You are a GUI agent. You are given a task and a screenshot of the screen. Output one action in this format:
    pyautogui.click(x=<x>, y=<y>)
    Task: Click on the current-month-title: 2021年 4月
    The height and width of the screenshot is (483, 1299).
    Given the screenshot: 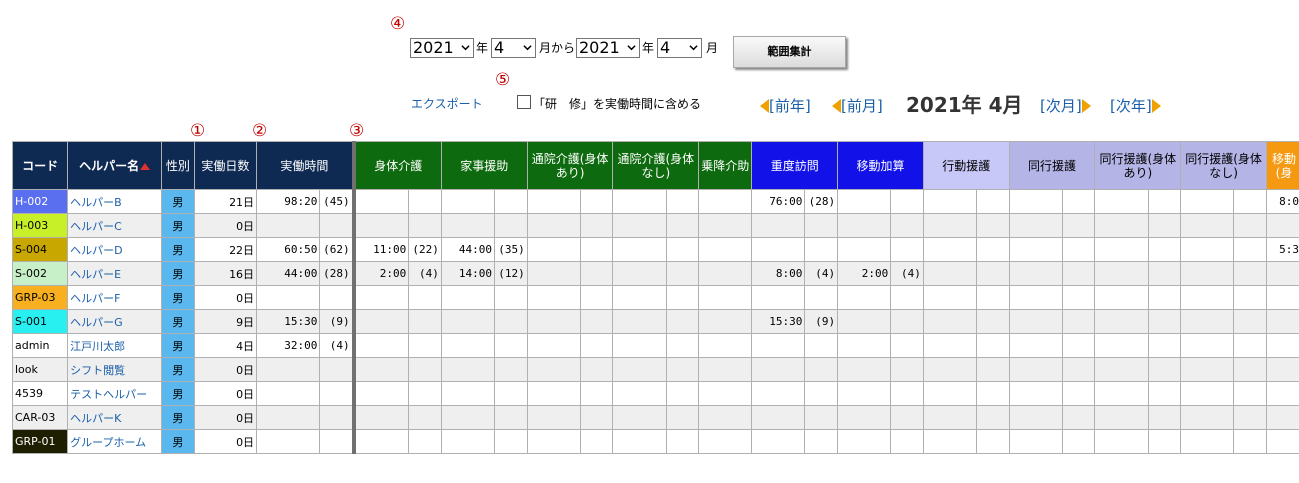 What is the action you would take?
    pyautogui.click(x=964, y=105)
    